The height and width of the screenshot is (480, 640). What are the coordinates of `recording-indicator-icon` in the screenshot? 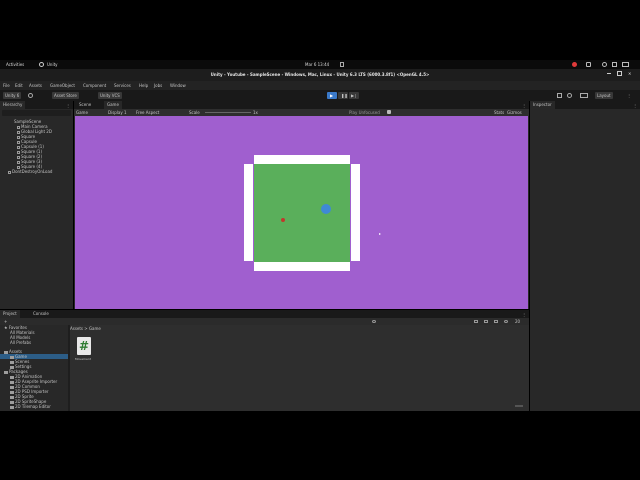 It's located at (574, 64).